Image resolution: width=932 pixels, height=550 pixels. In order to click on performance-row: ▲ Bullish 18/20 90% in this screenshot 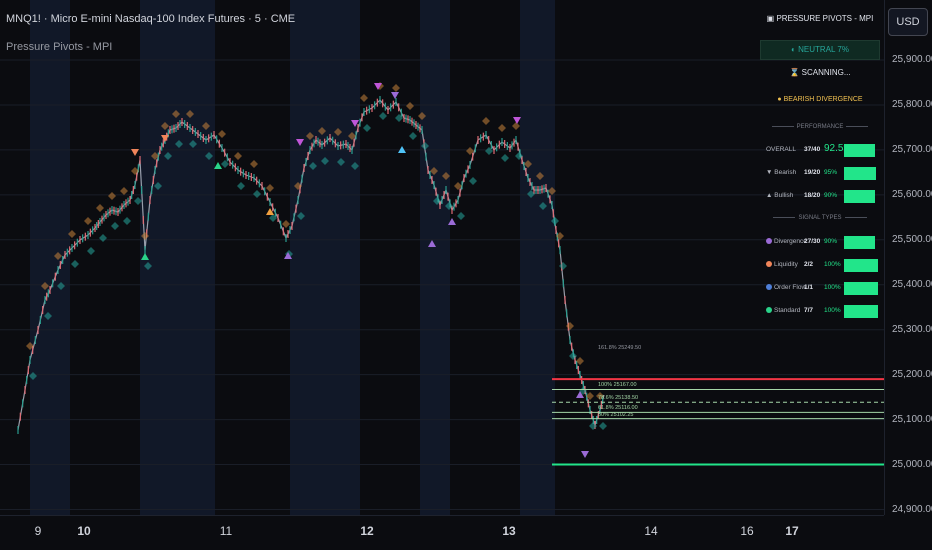, I will do `click(820, 197)`.